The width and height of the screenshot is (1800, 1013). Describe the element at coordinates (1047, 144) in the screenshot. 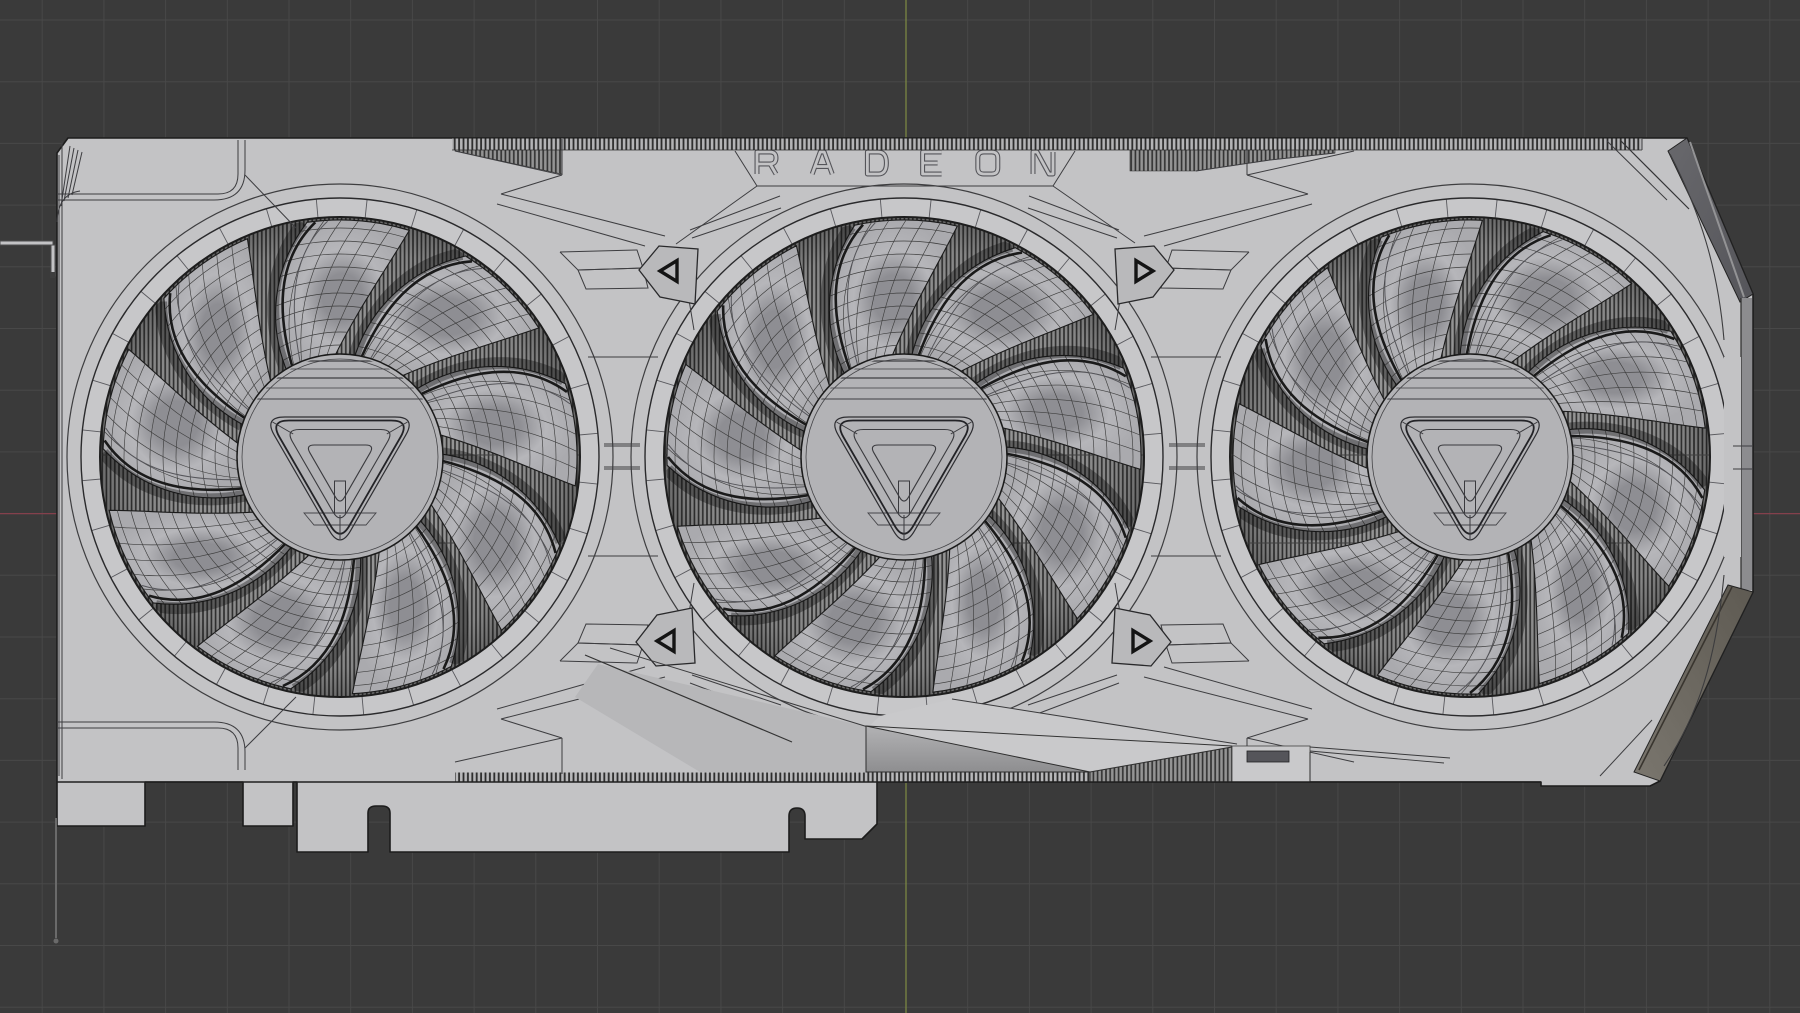

I see `heatsink-fins-top` at that location.